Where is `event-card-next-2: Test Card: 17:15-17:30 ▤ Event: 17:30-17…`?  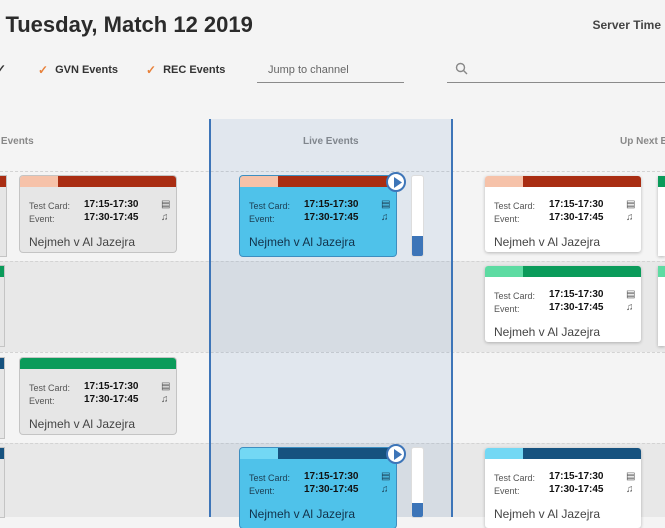 event-card-next-2: Test Card: 17:15-17:30 ▤ Event: 17:30-17… is located at coordinates (563, 304).